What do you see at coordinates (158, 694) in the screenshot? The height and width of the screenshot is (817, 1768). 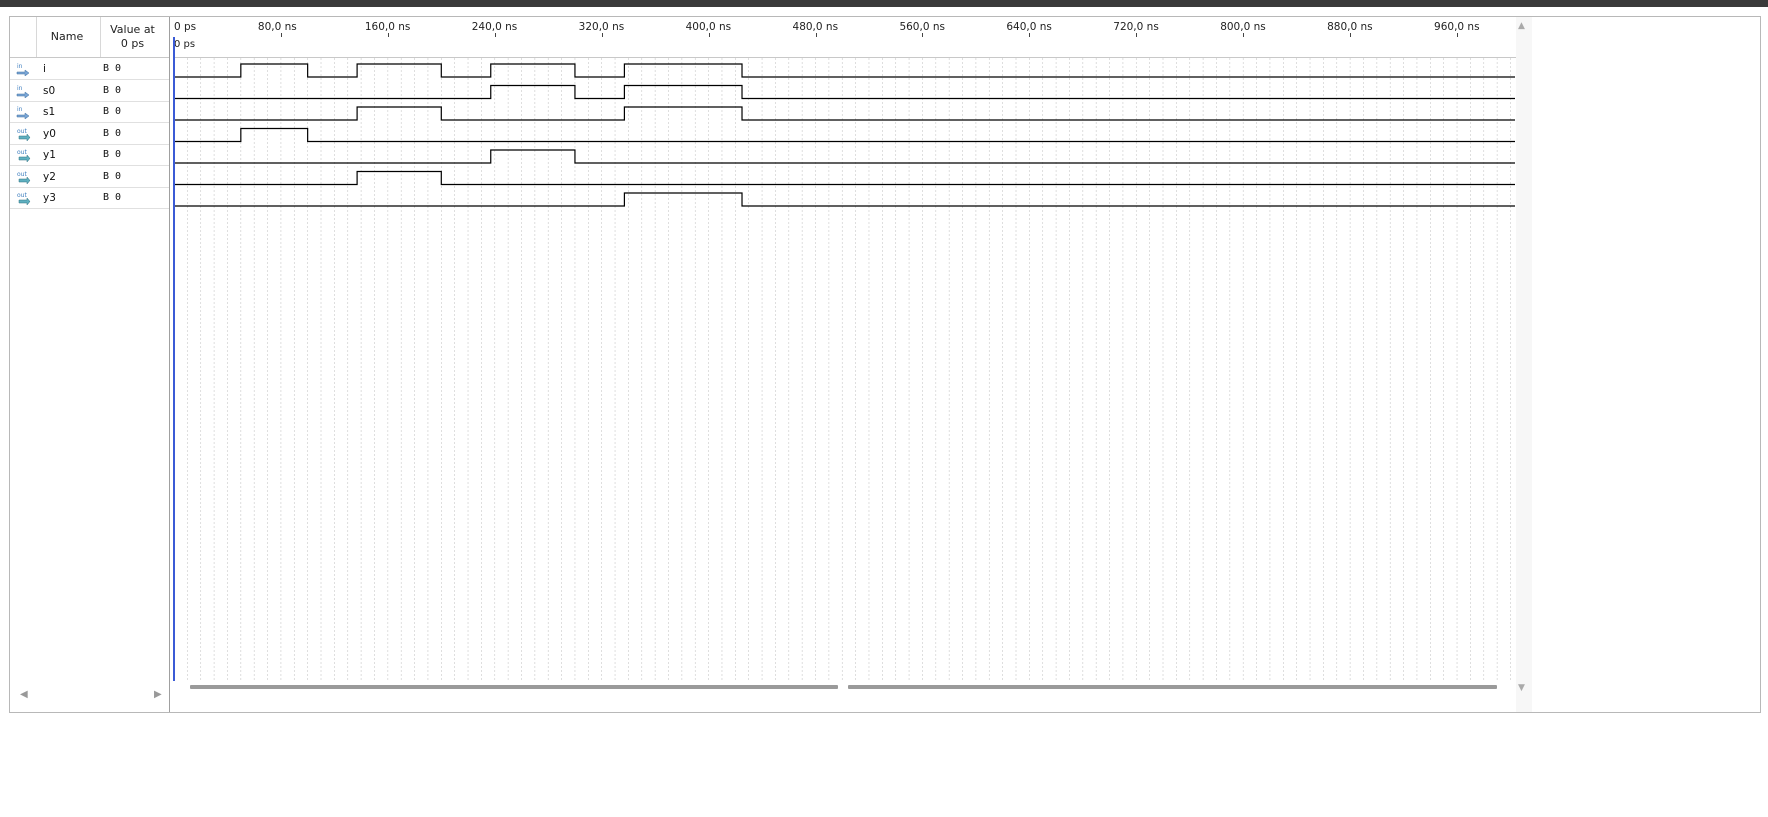 I see `scroll-right-arrow-icon: ▶` at bounding box center [158, 694].